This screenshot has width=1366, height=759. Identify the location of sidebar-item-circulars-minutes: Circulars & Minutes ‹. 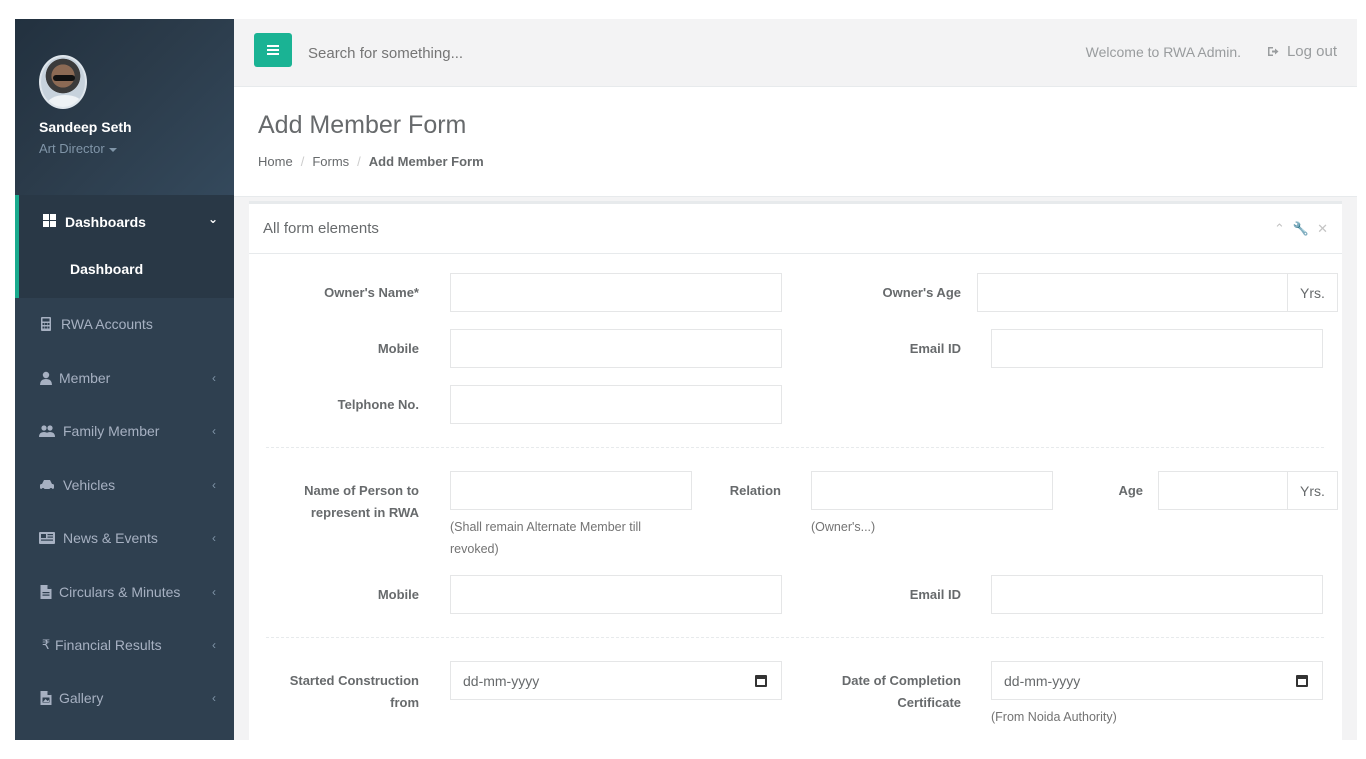
(124, 592).